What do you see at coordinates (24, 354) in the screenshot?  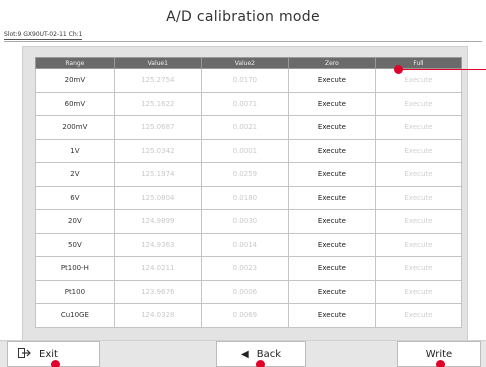 I see `exit-arrow-icon` at bounding box center [24, 354].